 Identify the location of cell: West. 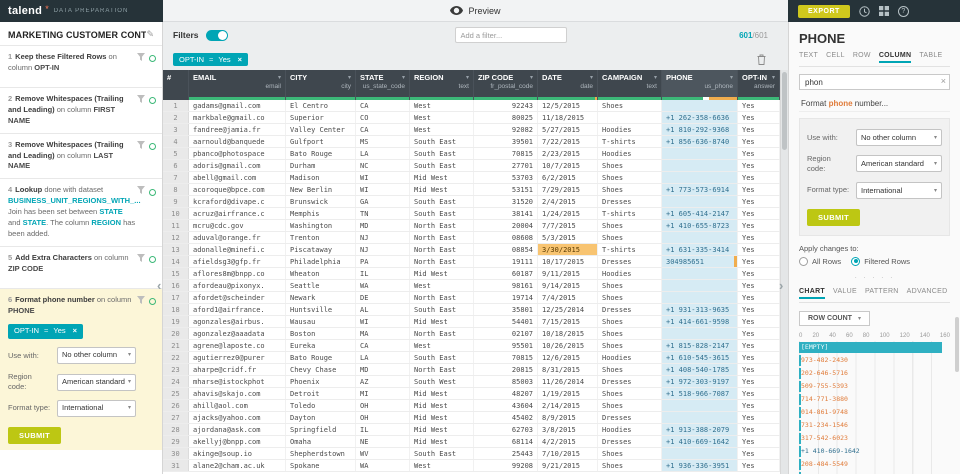
(442, 117).